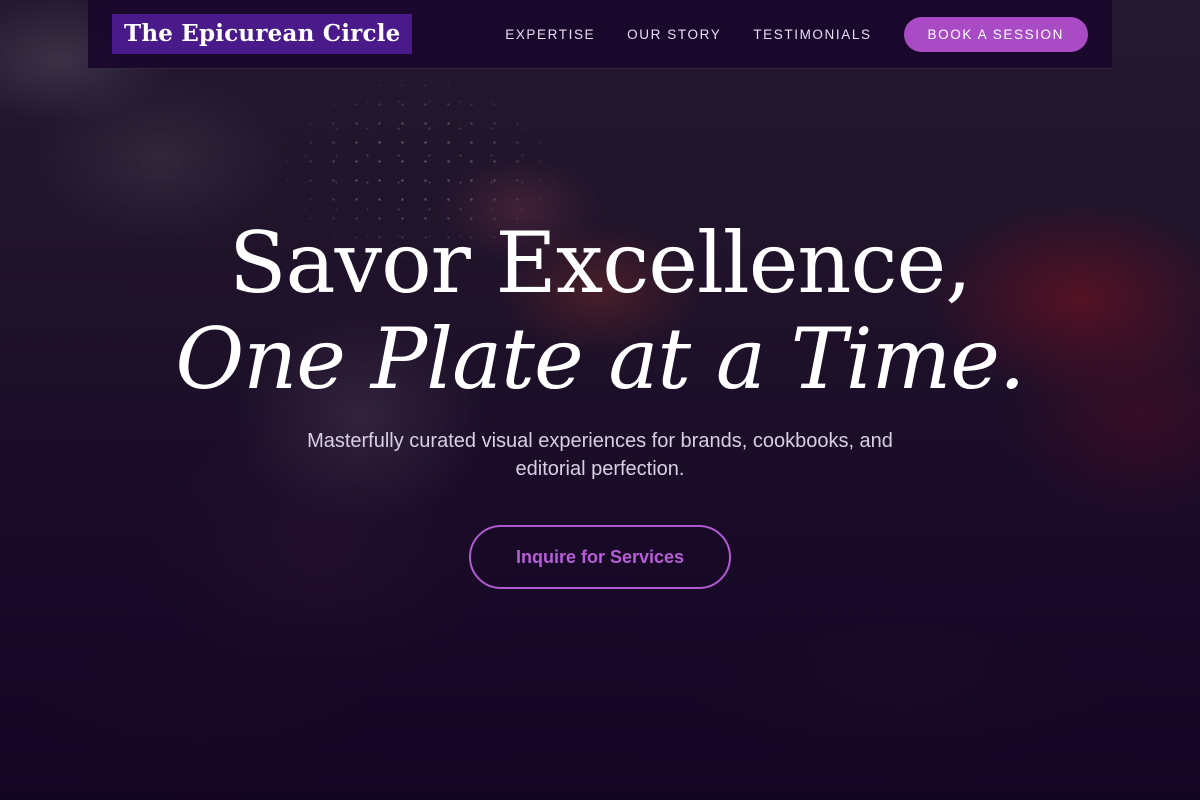 This screenshot has width=1200, height=800. What do you see at coordinates (600, 359) in the screenshot?
I see `headline-line-2: One Plate at a Time.` at bounding box center [600, 359].